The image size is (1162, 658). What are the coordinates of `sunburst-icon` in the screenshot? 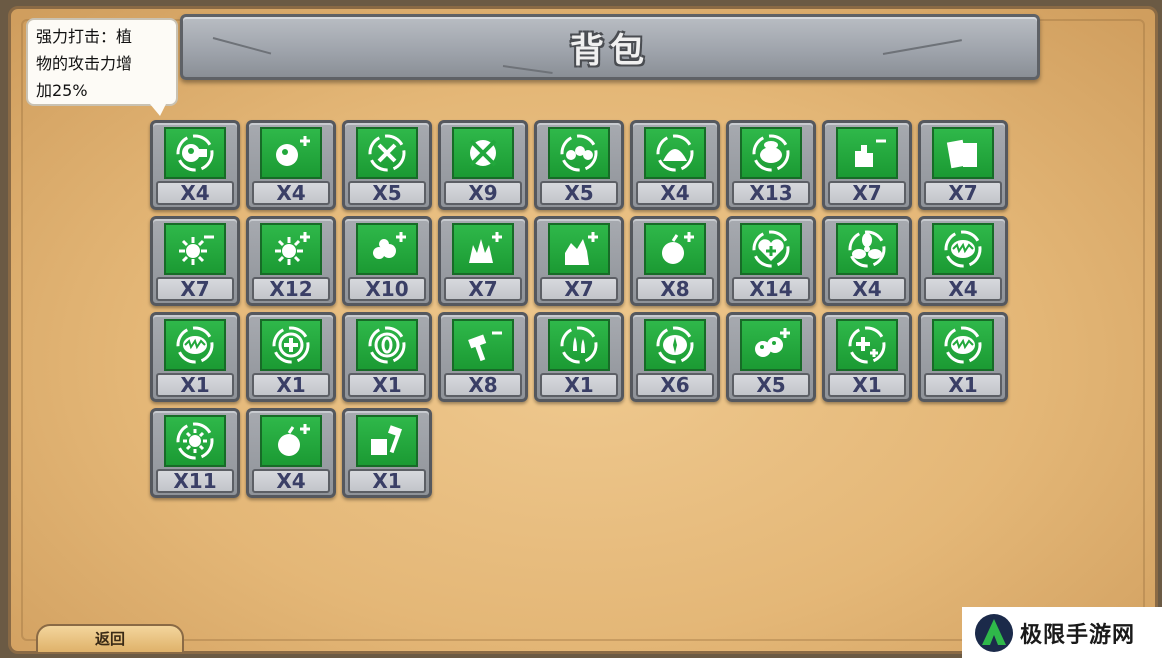 It's located at (195, 441).